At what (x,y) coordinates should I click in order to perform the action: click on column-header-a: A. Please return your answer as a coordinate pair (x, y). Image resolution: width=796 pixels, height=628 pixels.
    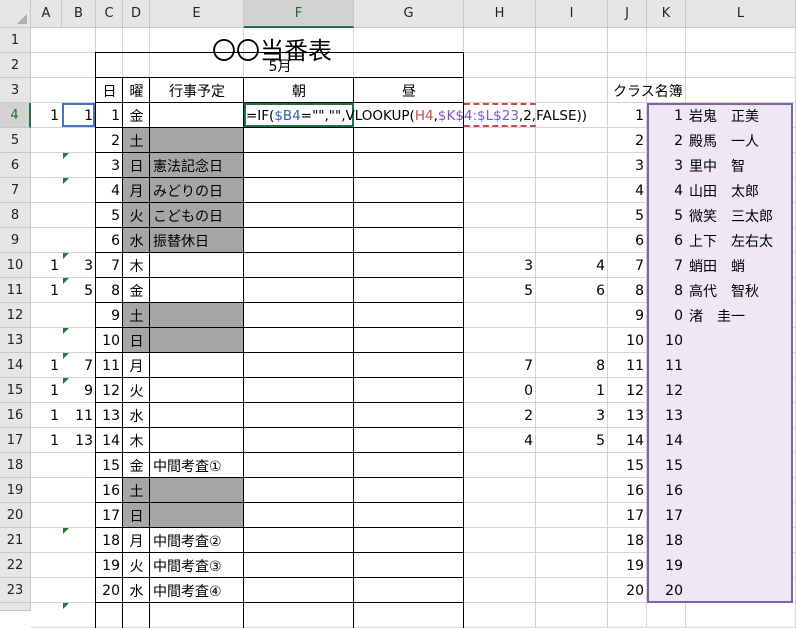
    Looking at the image, I should click on (46, 14).